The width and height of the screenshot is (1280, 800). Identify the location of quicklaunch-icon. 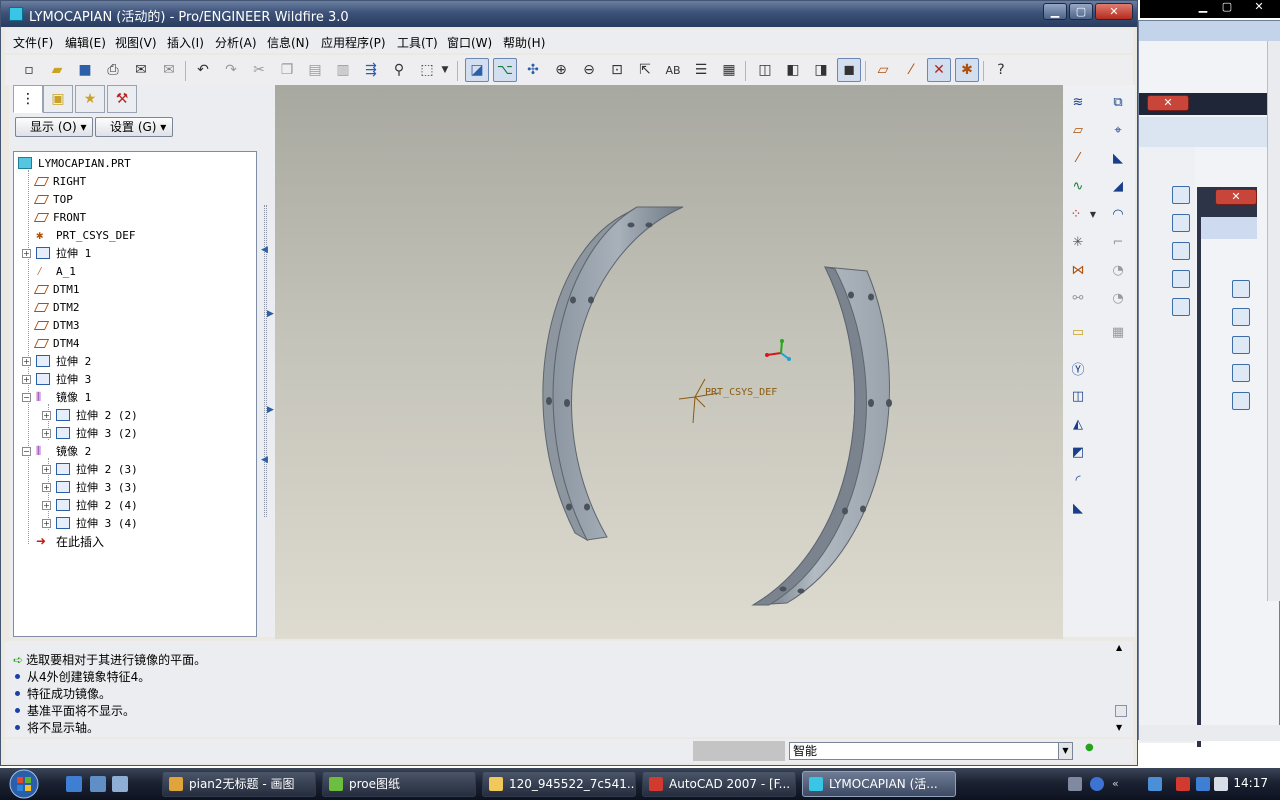
(74, 784).